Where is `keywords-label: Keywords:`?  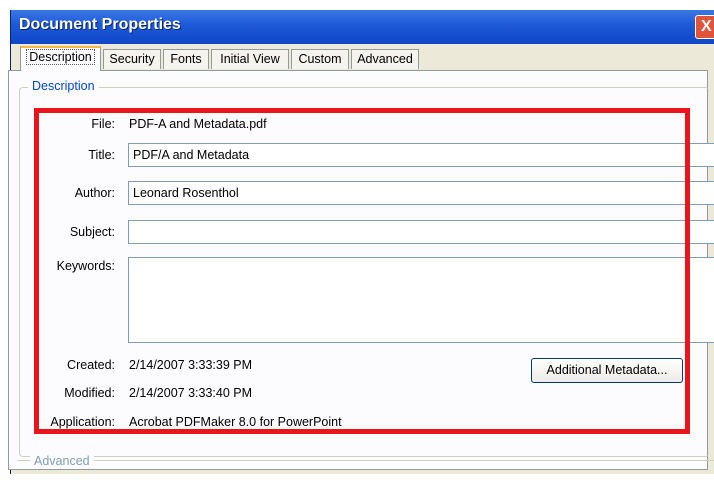 keywords-label: Keywords: is located at coordinates (85, 266).